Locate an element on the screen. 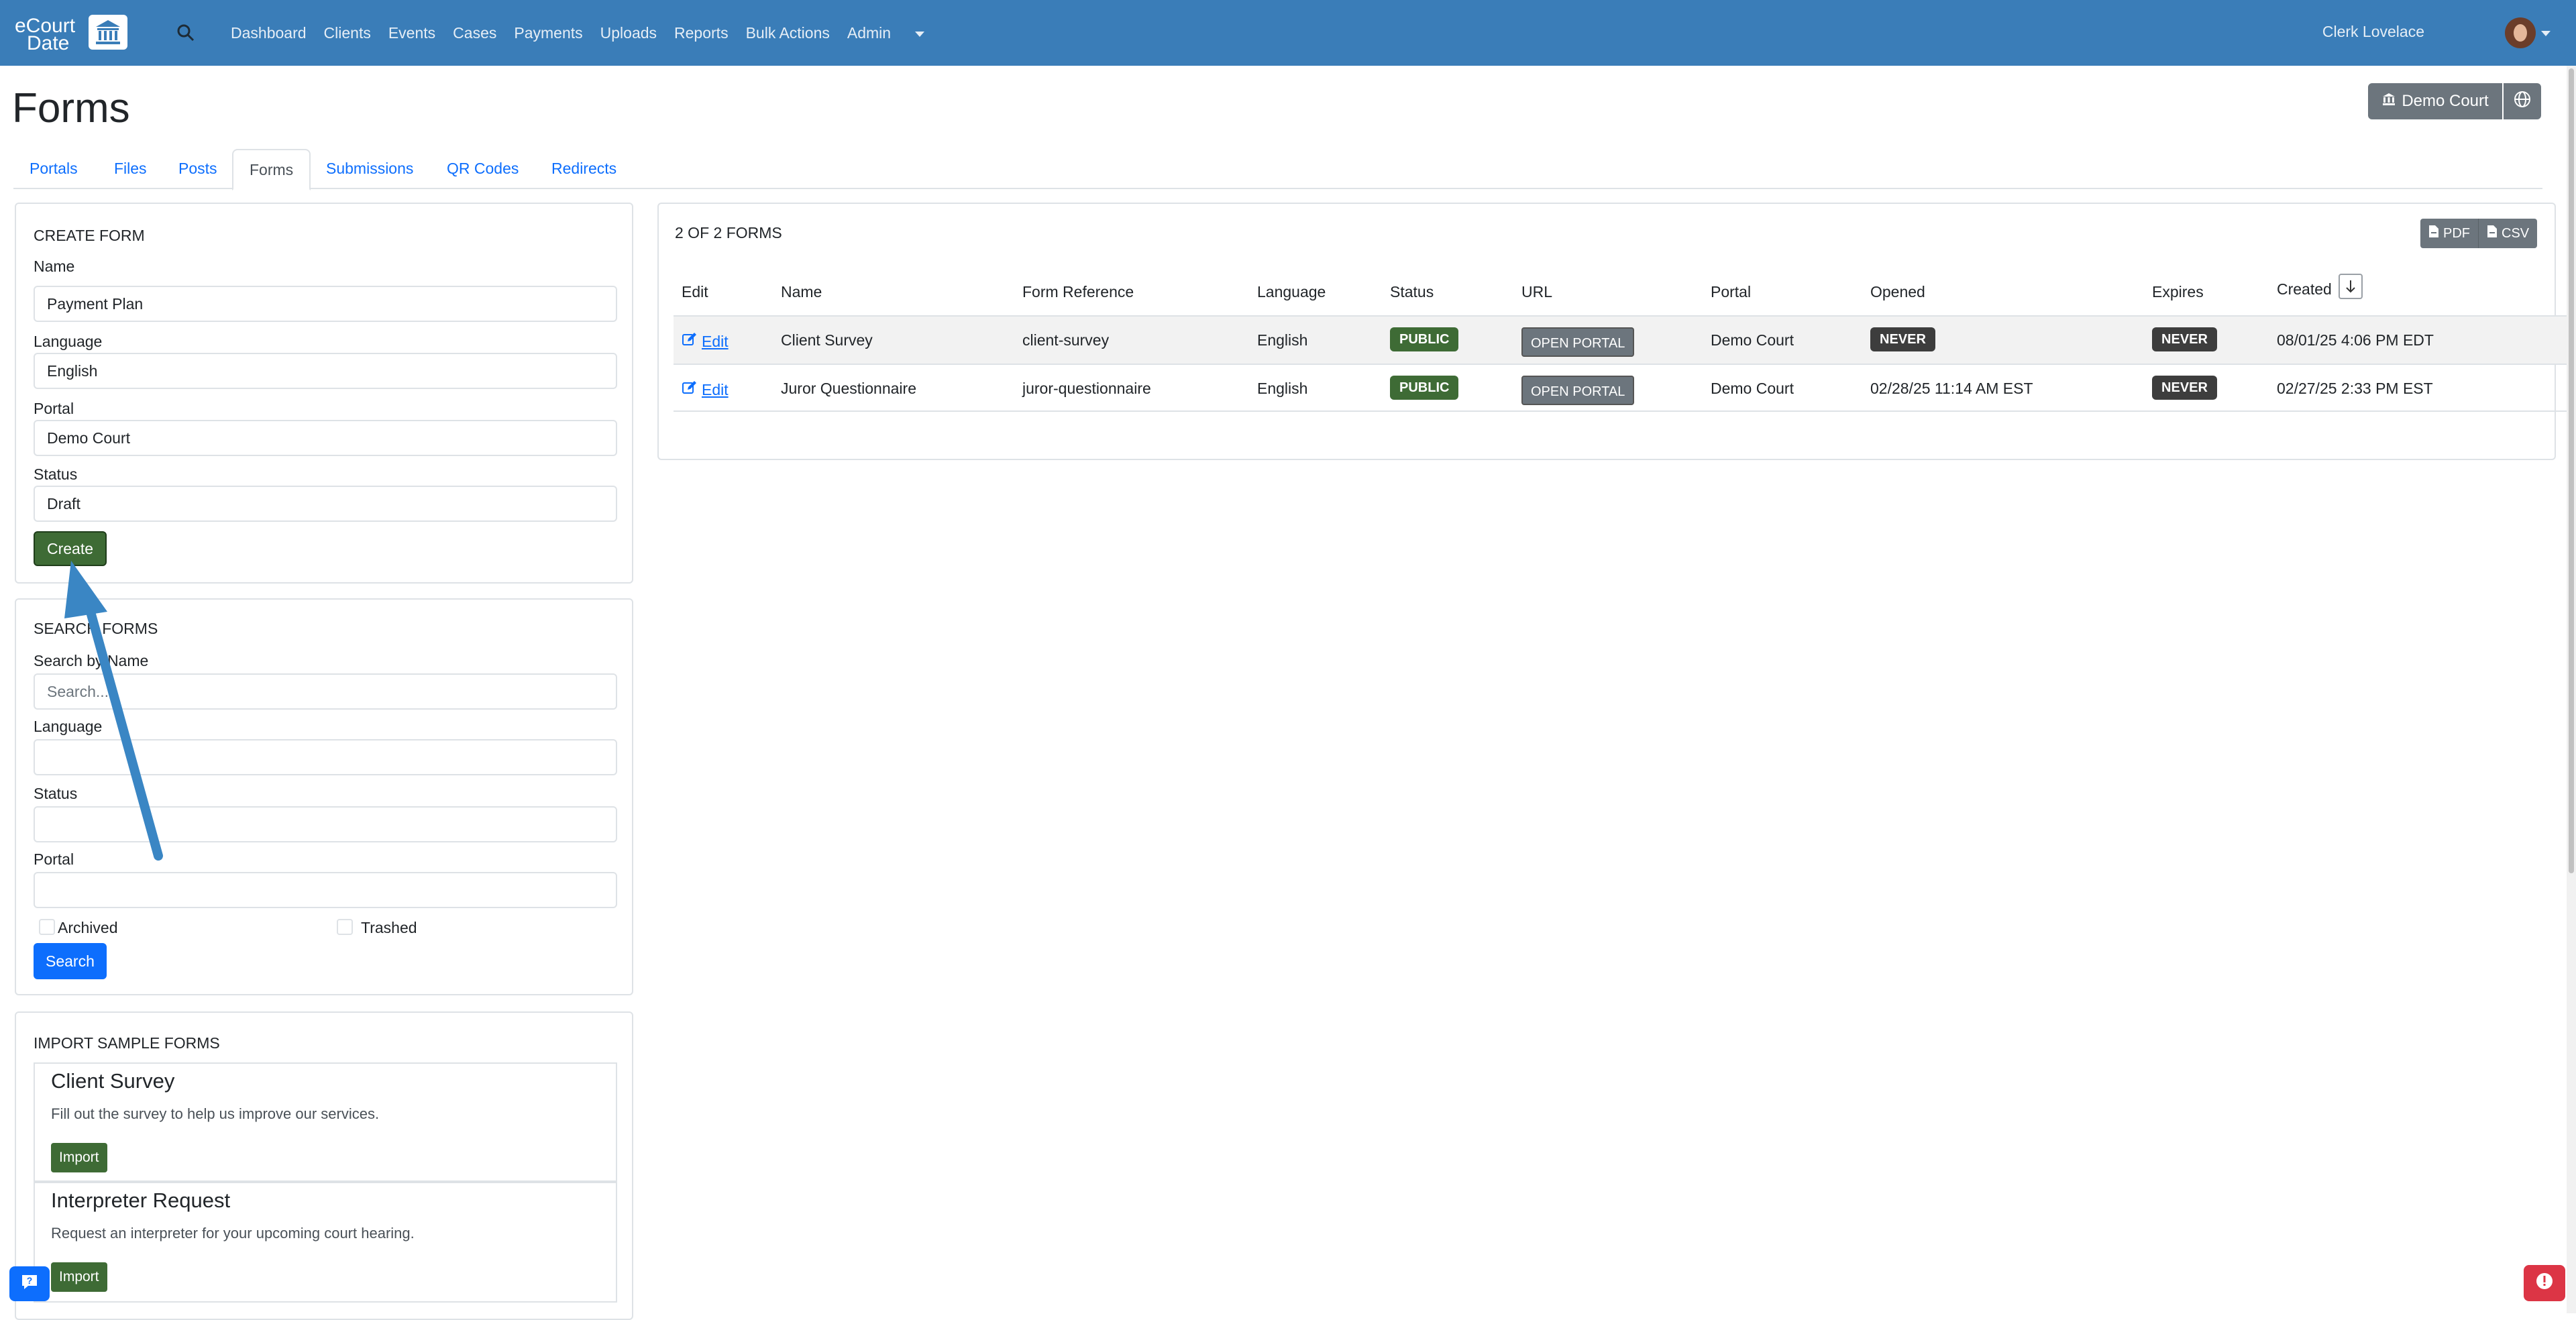  export-csv-button: CSV is located at coordinates (2508, 233).